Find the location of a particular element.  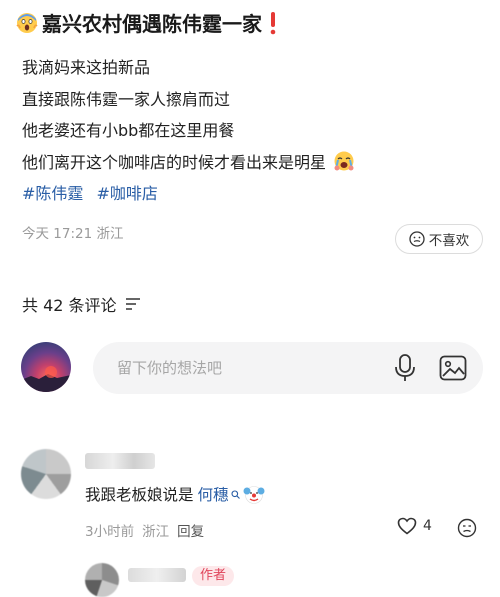

comment-time: 3小时前 is located at coordinates (110, 532).